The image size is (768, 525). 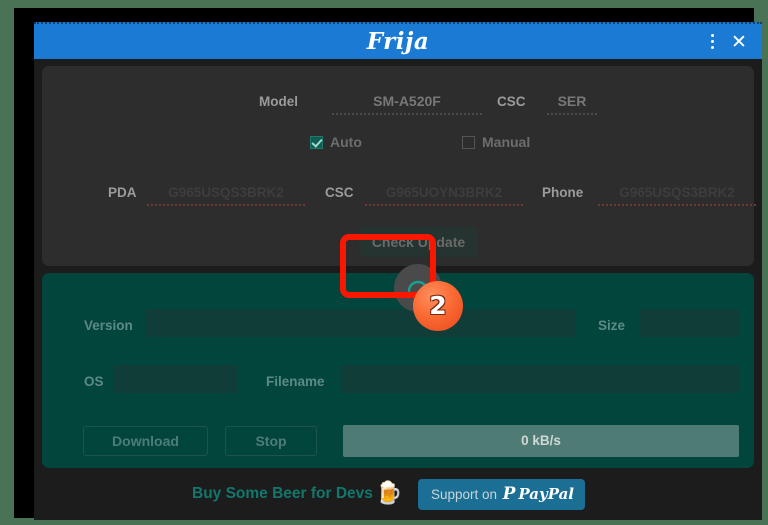 I want to click on csc-underline, so click(x=572, y=114).